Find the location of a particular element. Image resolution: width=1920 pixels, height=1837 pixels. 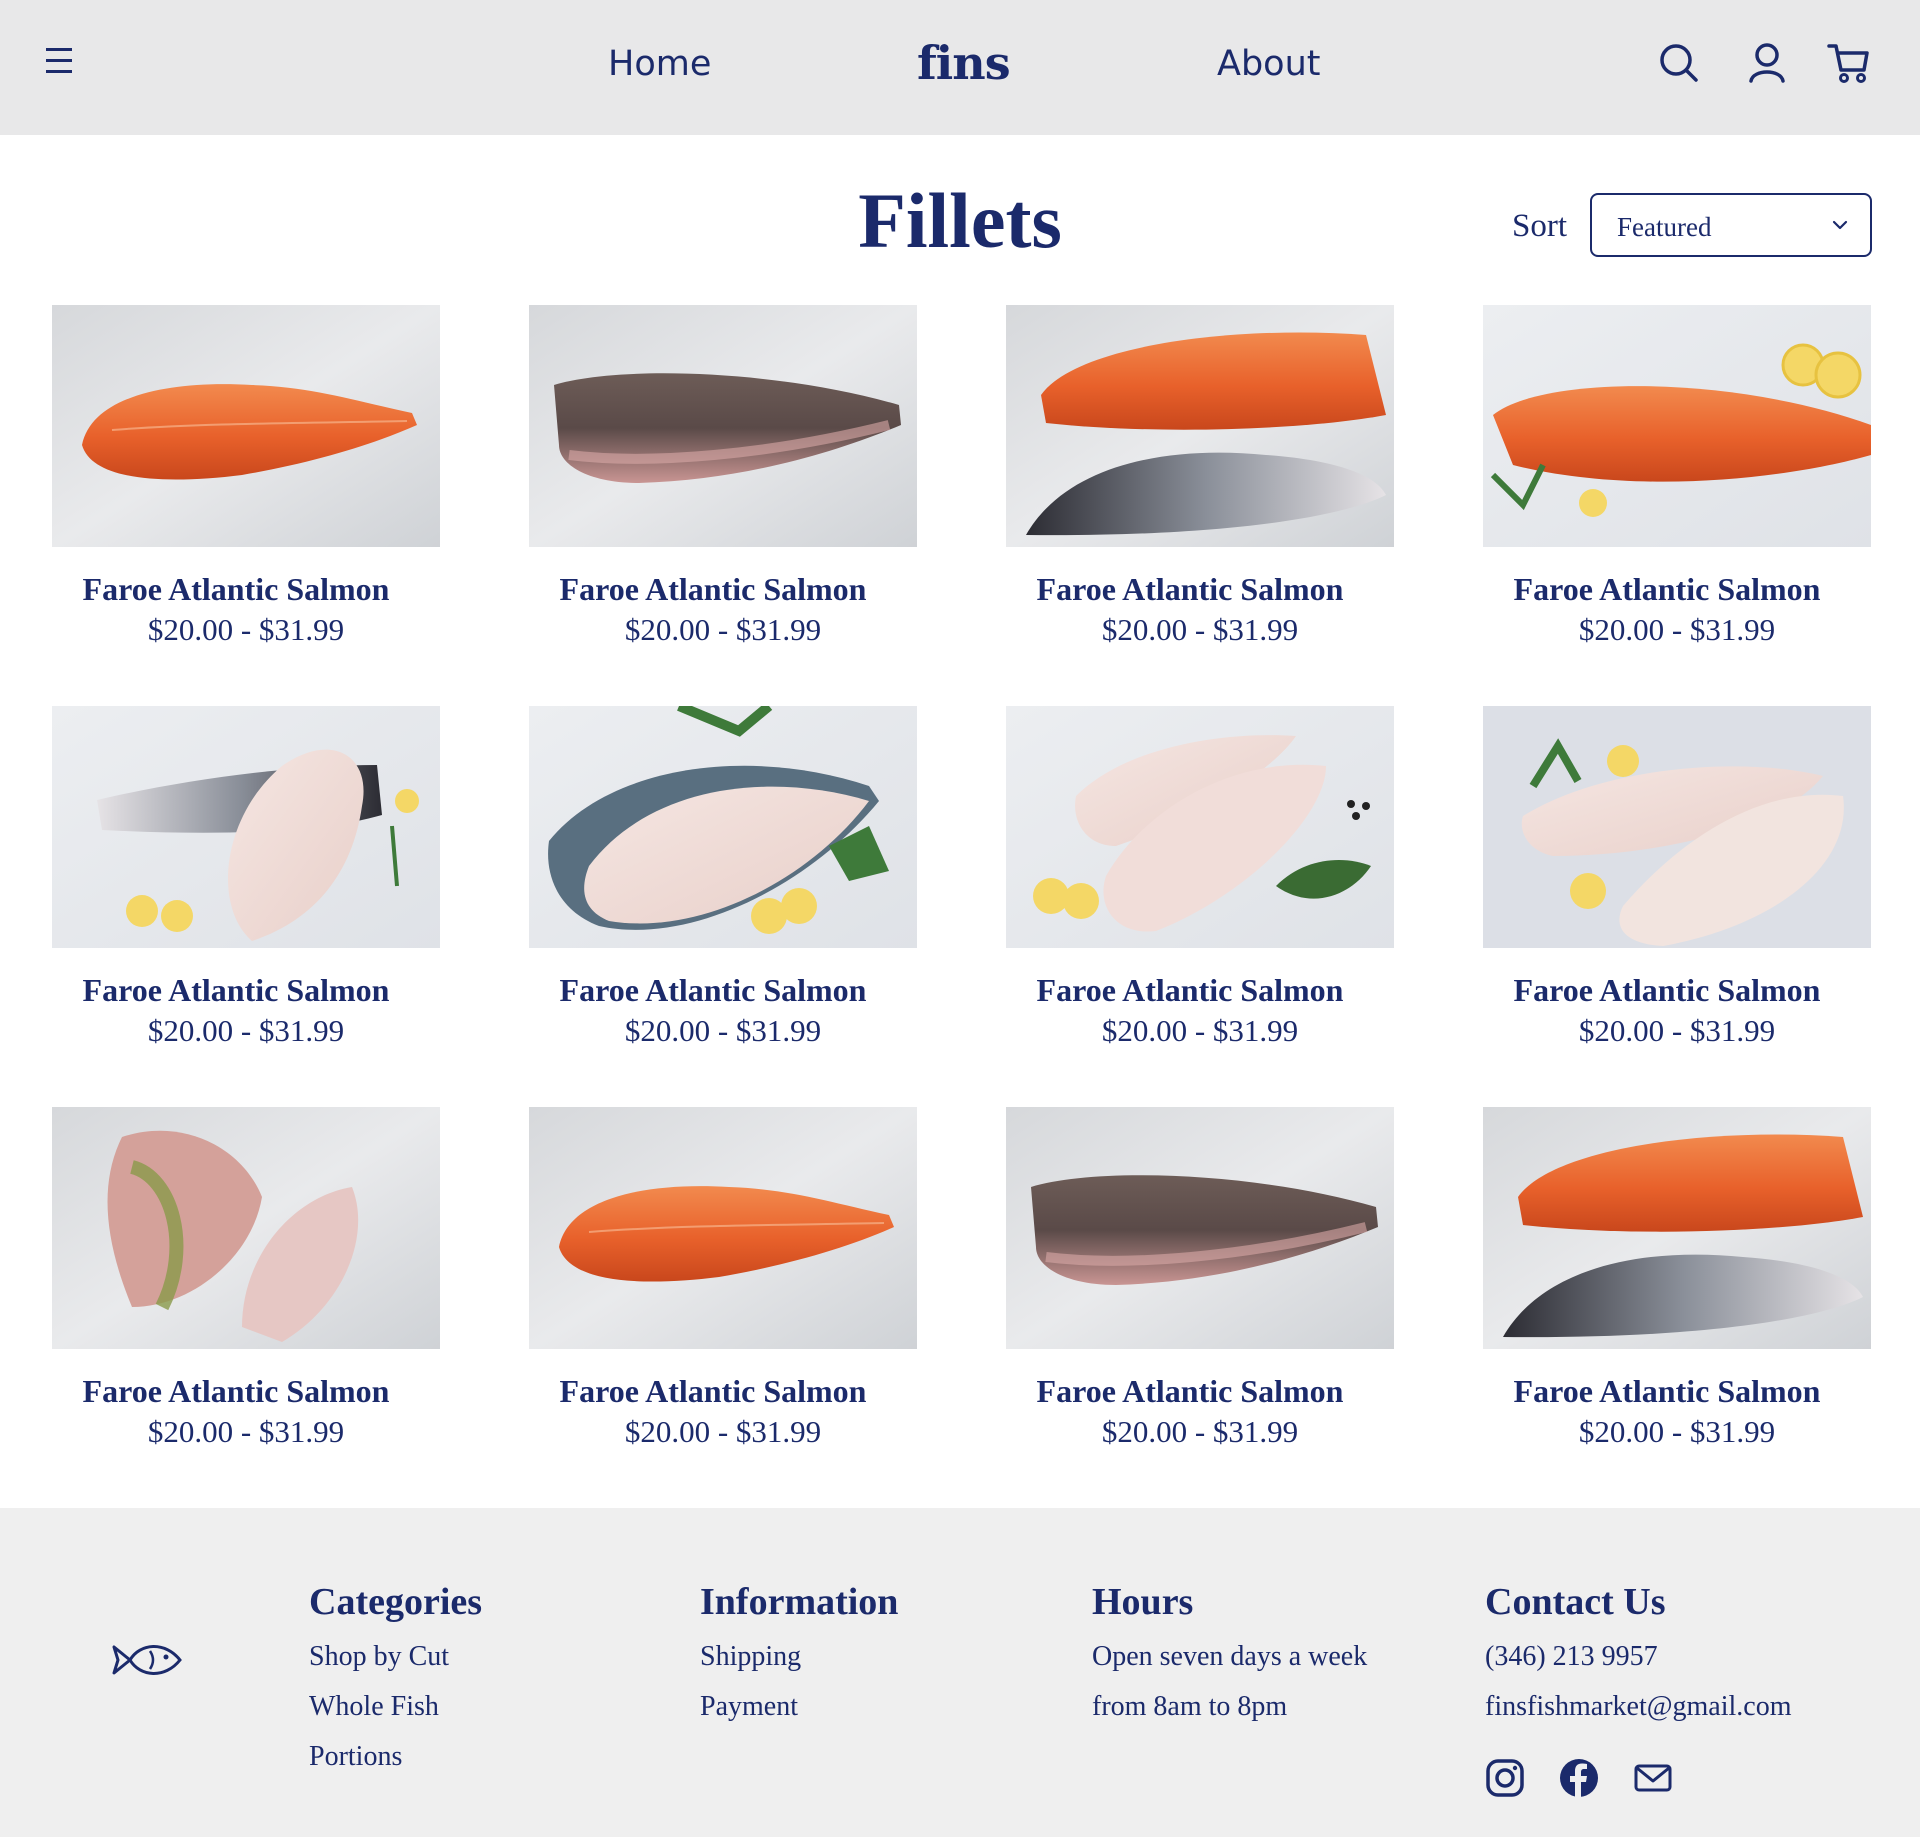

cart-icon is located at coordinates (1849, 63).